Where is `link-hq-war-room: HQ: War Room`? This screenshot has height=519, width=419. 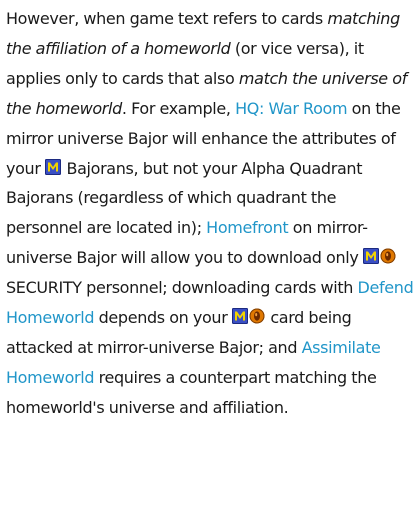 link-hq-war-room: HQ: War Room is located at coordinates (291, 108).